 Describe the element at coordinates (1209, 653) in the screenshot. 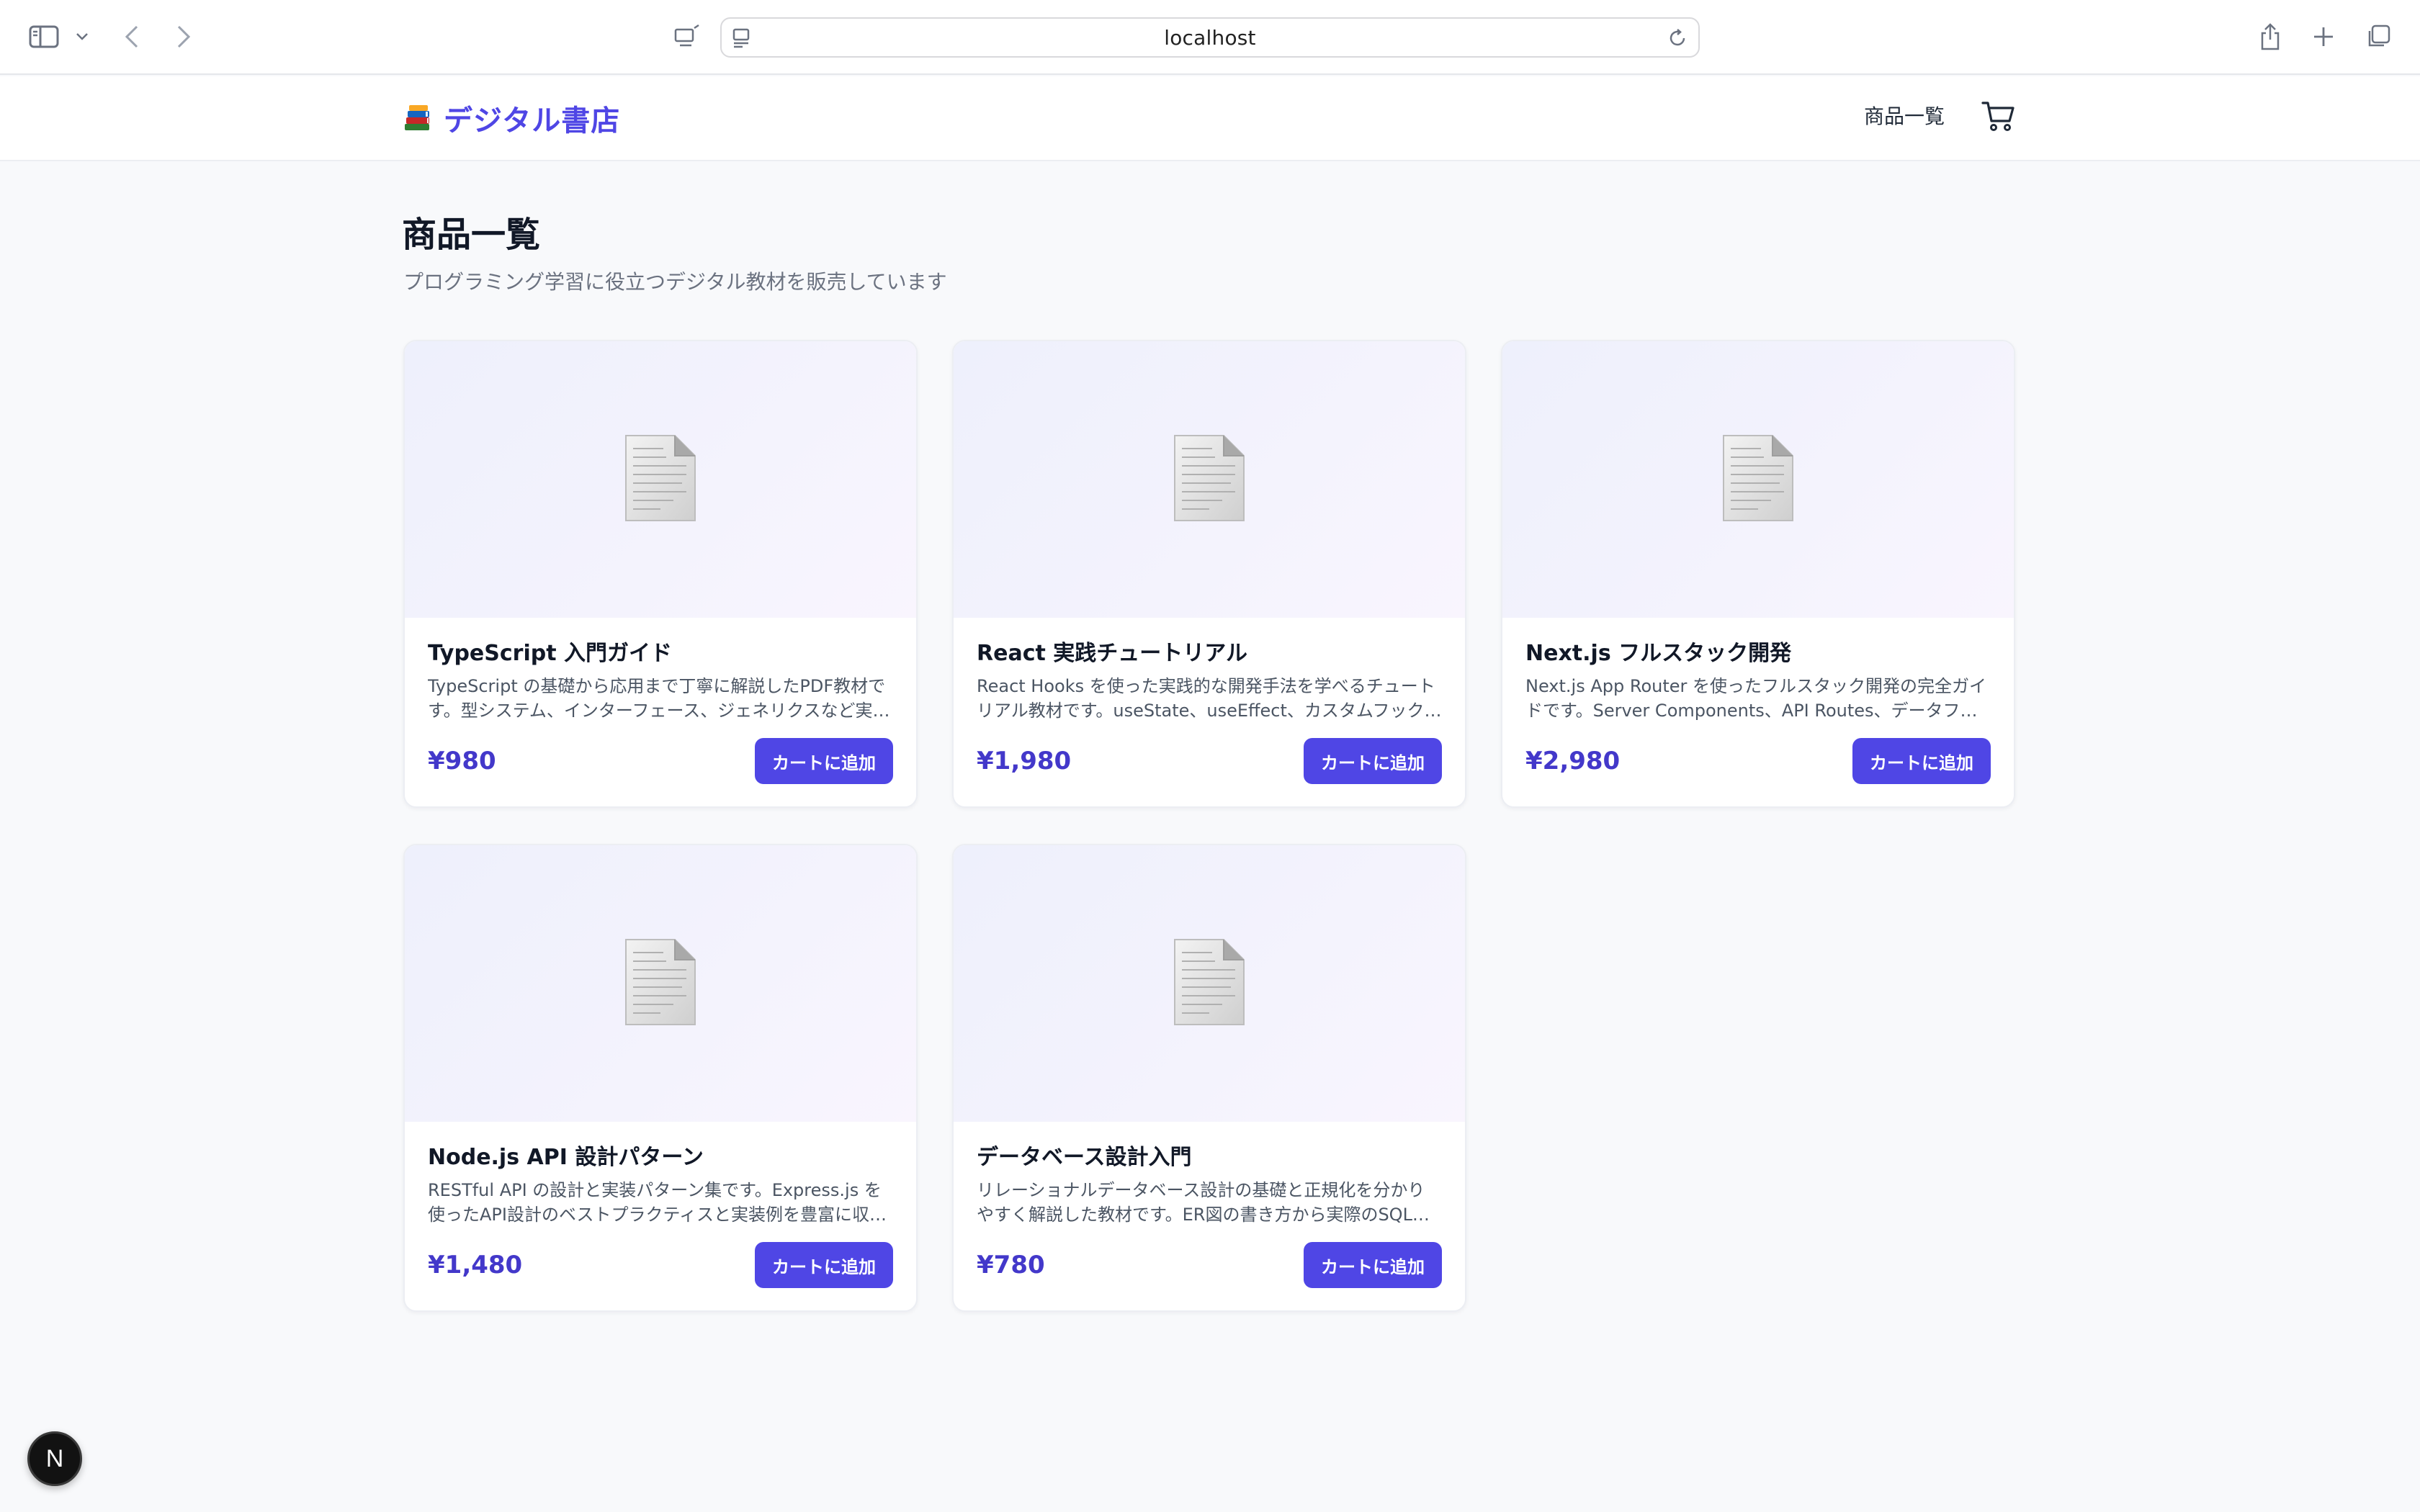

I see `product-title: React 実践チュートリアル` at that location.